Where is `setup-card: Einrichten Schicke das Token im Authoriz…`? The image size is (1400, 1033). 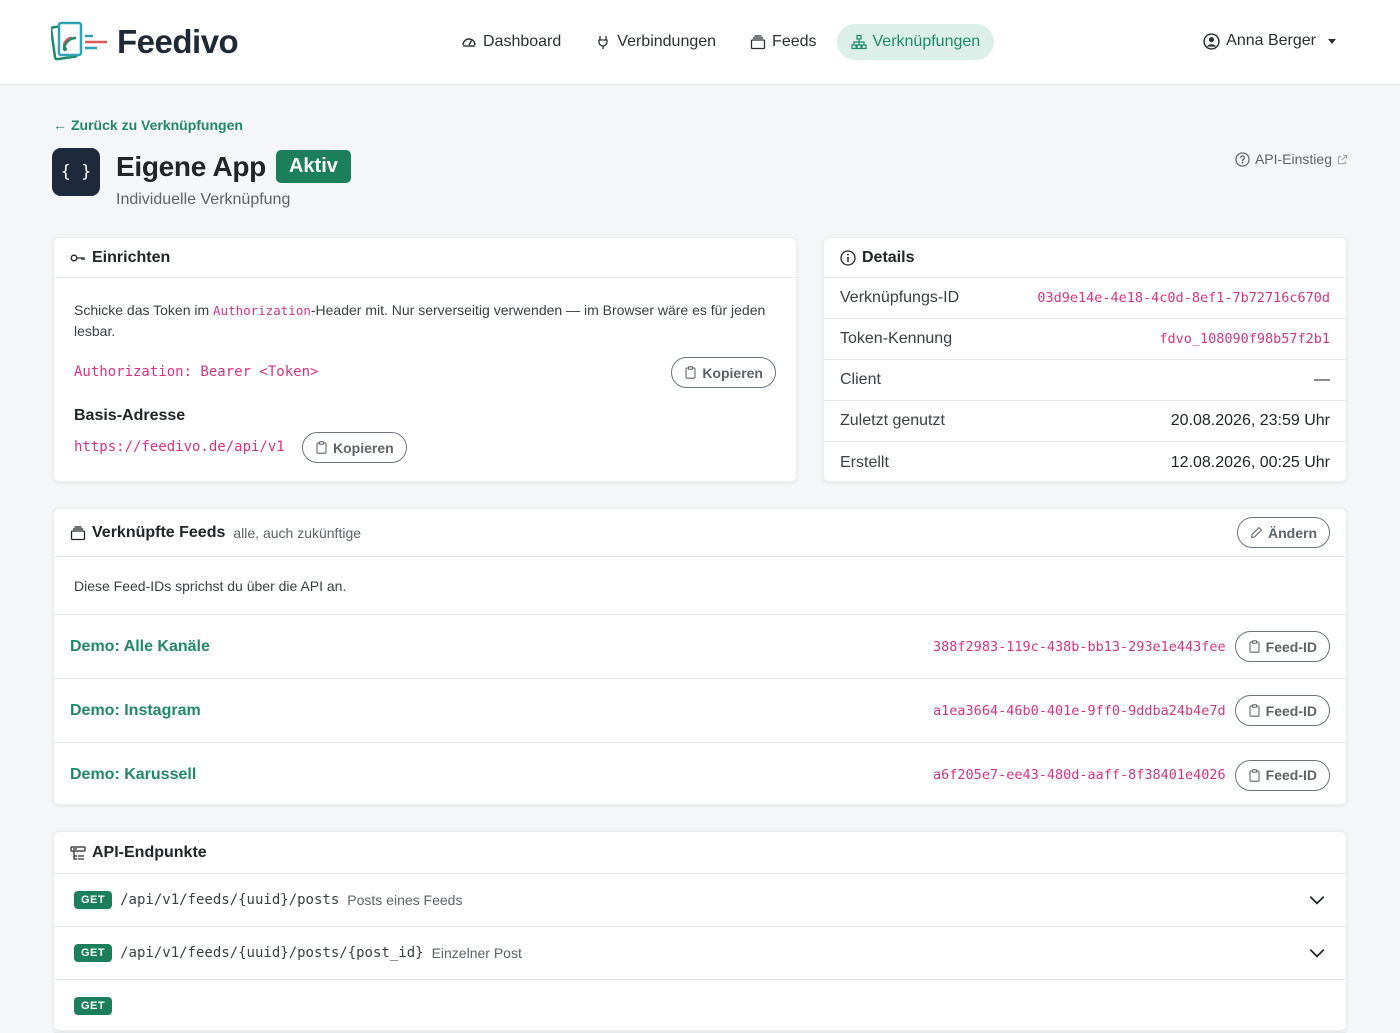 setup-card: Einrichten Schicke das Token im Authoriz… is located at coordinates (425, 359).